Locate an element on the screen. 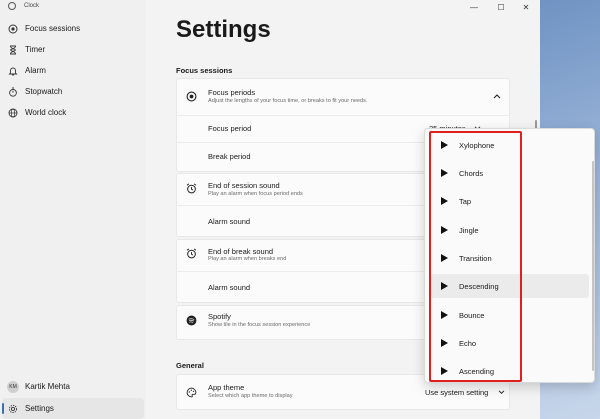  account-name: Kartik Mehta is located at coordinates (47, 386).